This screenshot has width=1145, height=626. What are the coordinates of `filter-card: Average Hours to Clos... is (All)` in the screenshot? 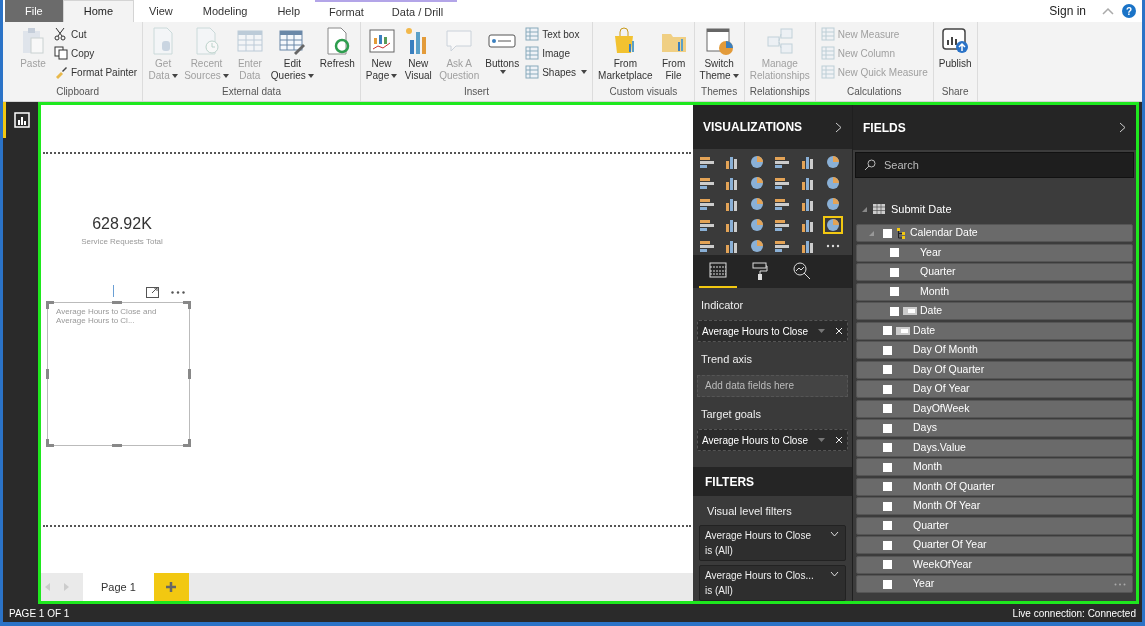 It's located at (772, 583).